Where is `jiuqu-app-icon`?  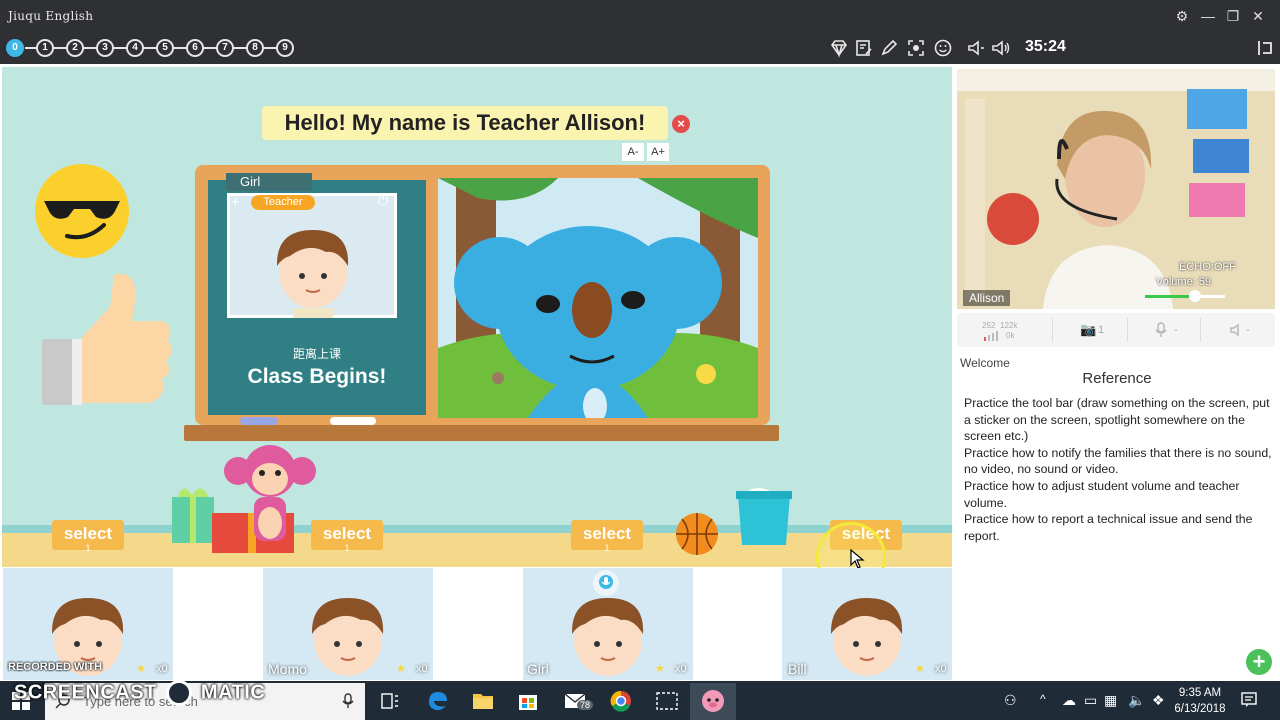
jiuqu-app-icon is located at coordinates (713, 701).